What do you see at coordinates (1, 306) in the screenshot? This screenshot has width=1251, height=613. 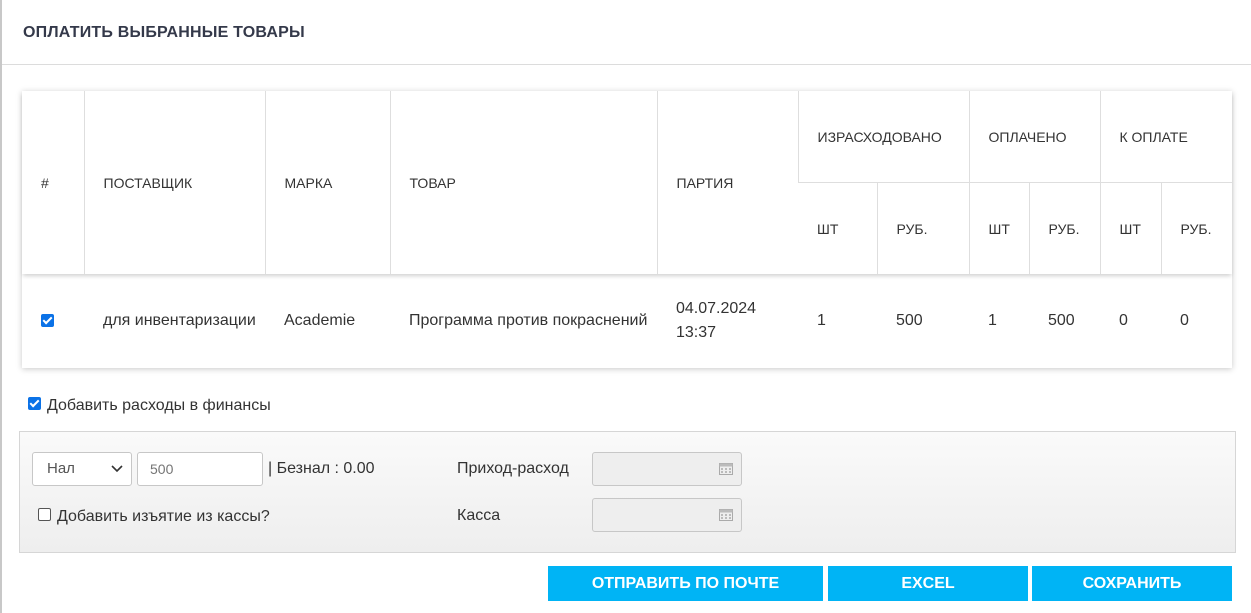 I see `modal-left-edge` at bounding box center [1, 306].